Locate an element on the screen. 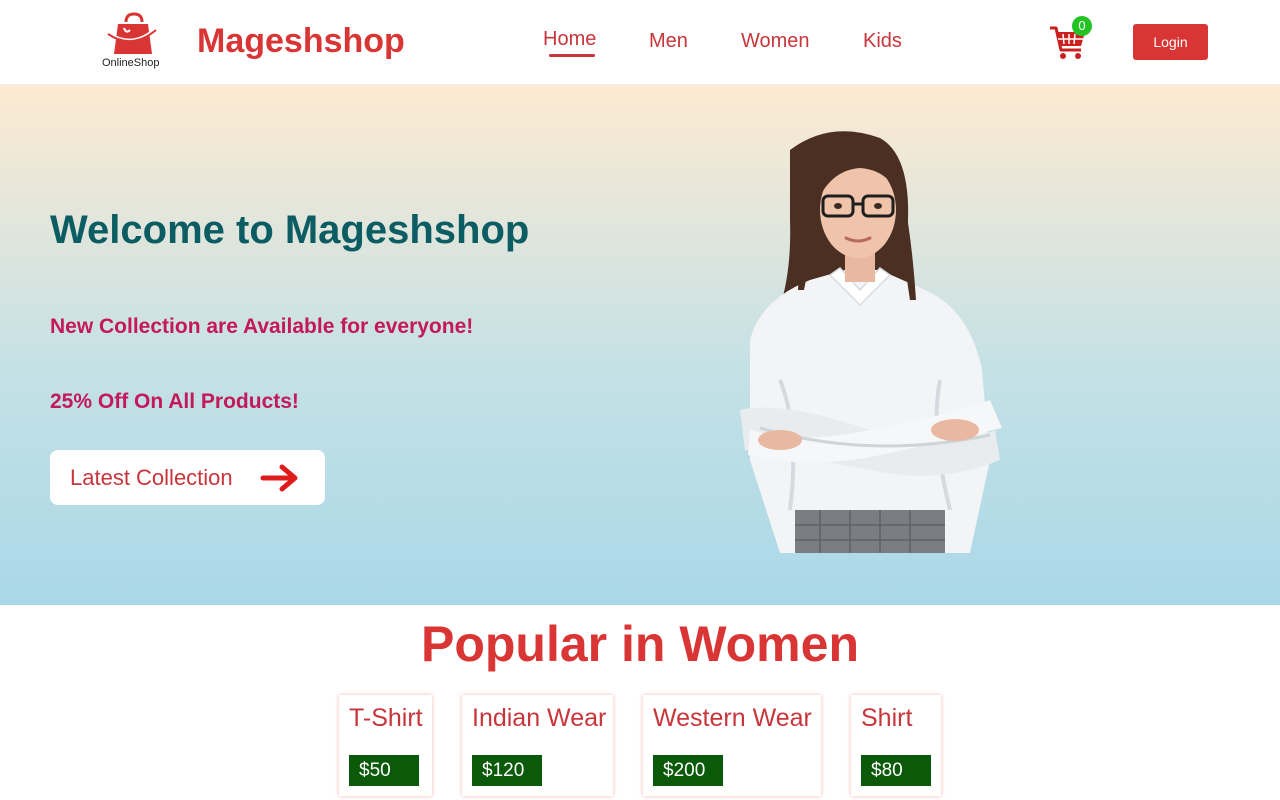 Image resolution: width=1280 pixels, height=800 pixels. product-price: $50 is located at coordinates (384, 770).